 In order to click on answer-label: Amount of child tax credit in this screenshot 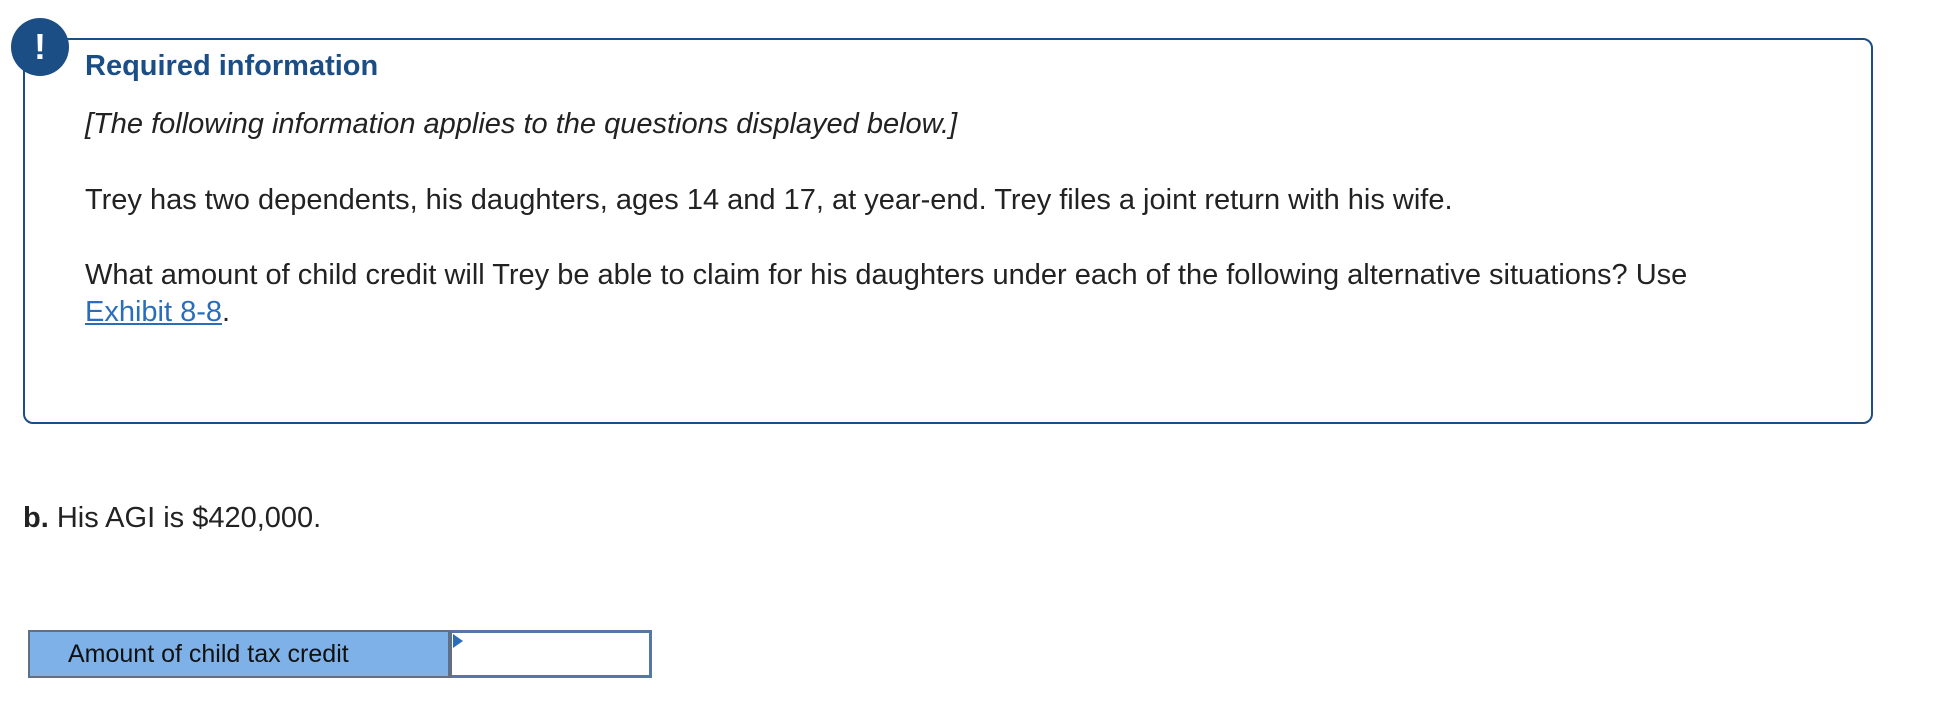, I will do `click(239, 654)`.